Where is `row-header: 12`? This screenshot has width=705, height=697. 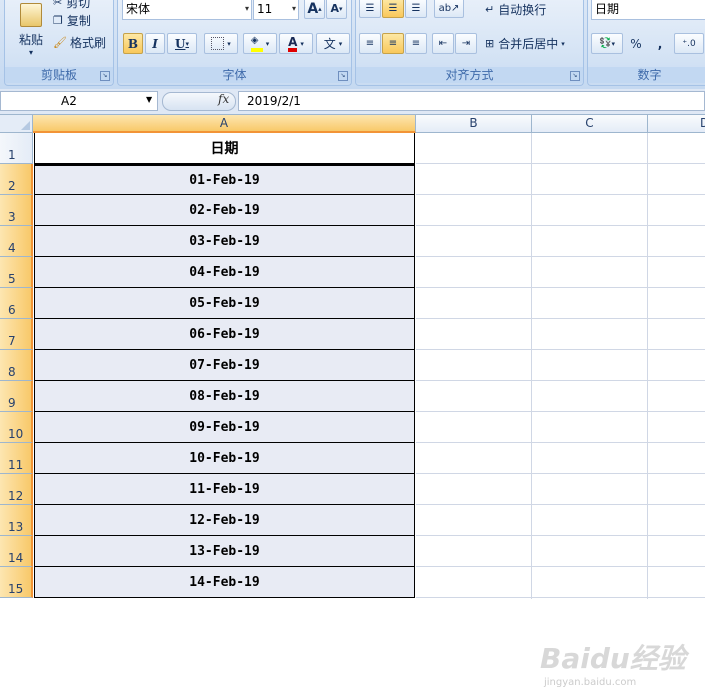
row-header: 12 is located at coordinates (16, 489).